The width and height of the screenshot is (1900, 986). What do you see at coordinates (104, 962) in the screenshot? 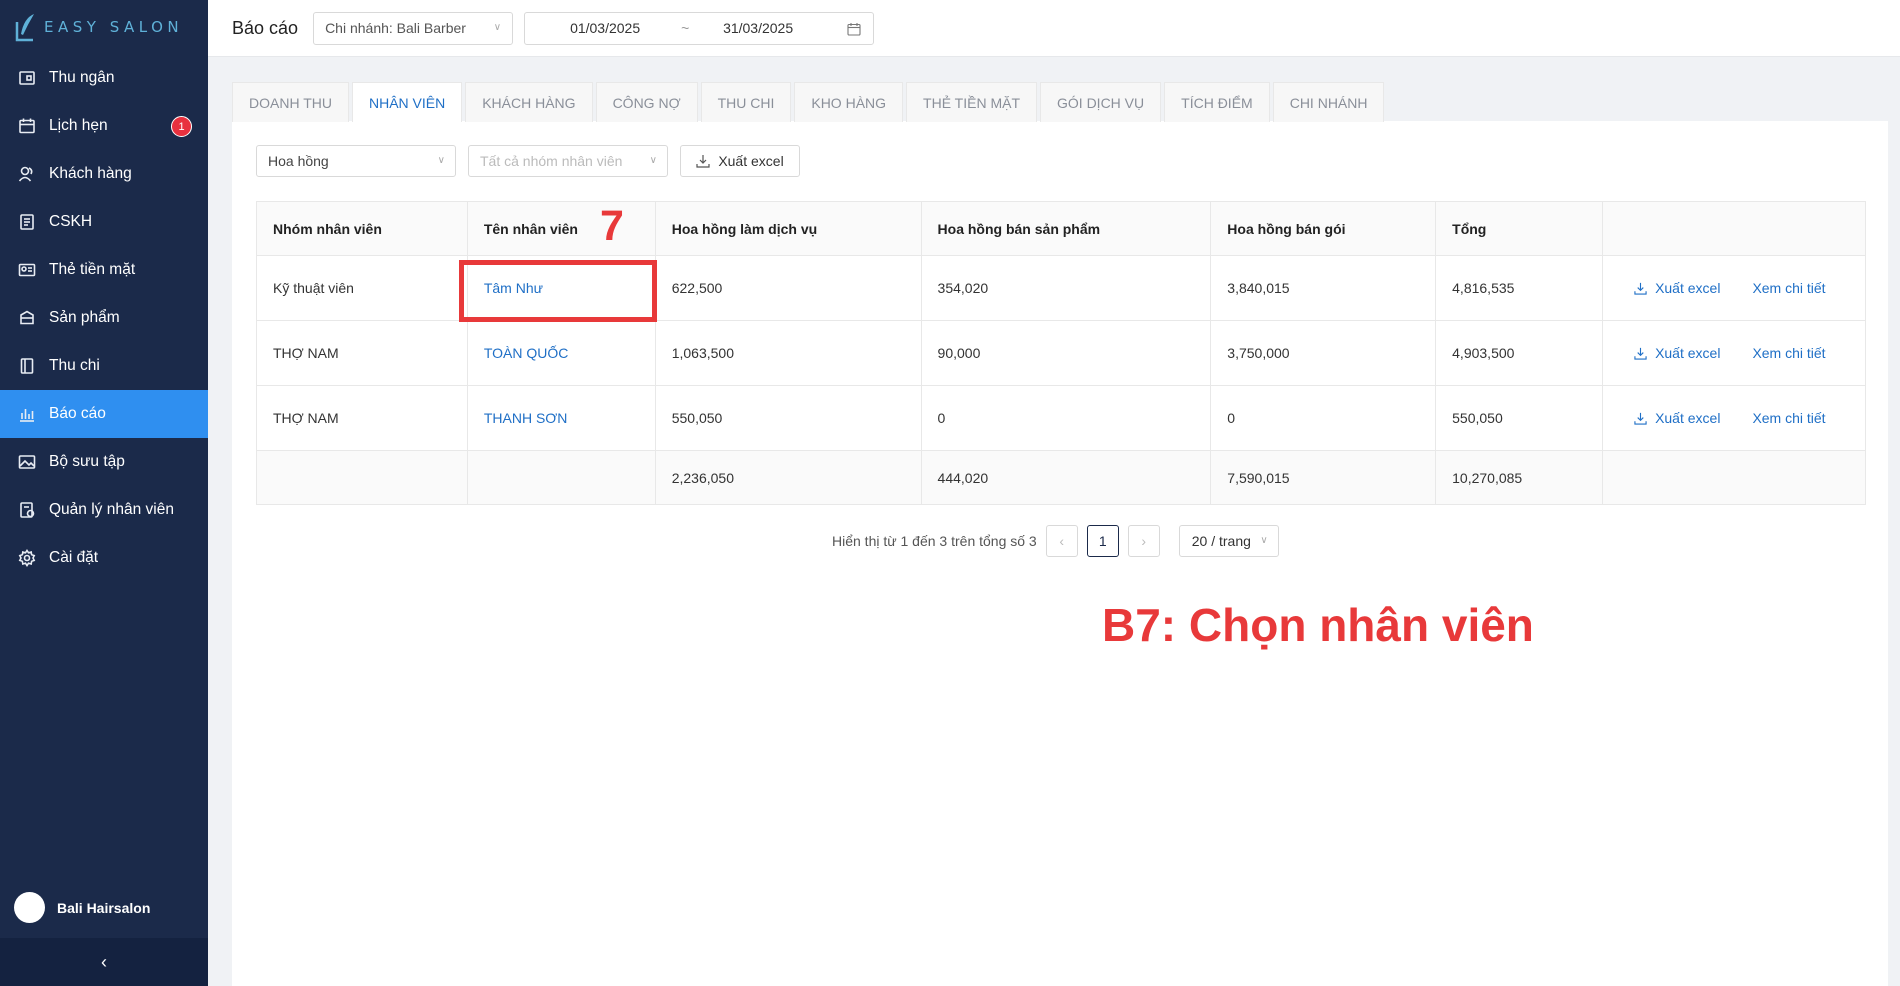
I see `collapse-sidebar-button: ‹` at bounding box center [104, 962].